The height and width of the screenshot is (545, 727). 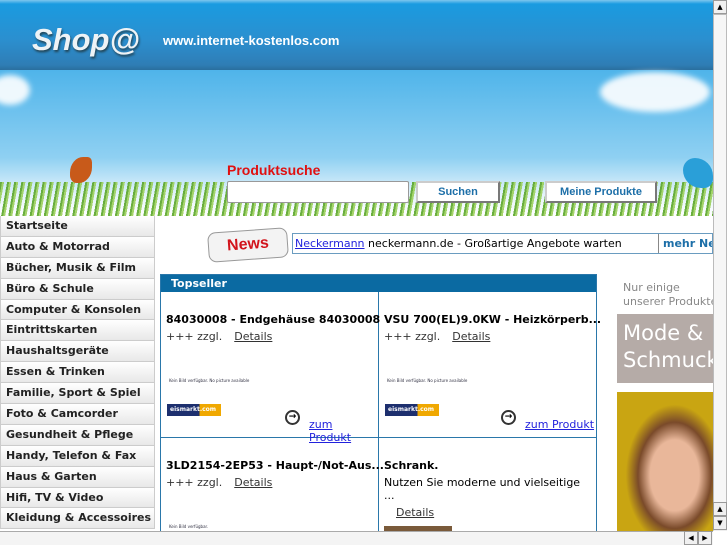 What do you see at coordinates (77, 310) in the screenshot?
I see `sidebar-item: Computer & Konsolen` at bounding box center [77, 310].